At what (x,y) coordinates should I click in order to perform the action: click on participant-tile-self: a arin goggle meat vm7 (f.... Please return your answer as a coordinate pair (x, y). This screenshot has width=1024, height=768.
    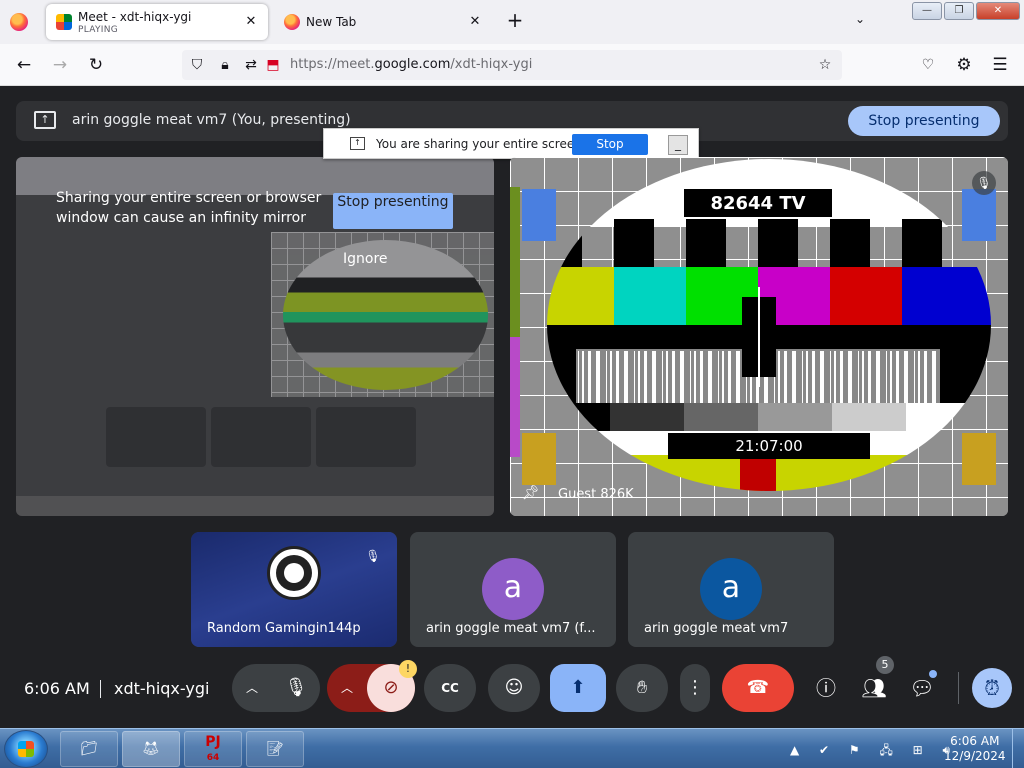
    Looking at the image, I should click on (513, 589).